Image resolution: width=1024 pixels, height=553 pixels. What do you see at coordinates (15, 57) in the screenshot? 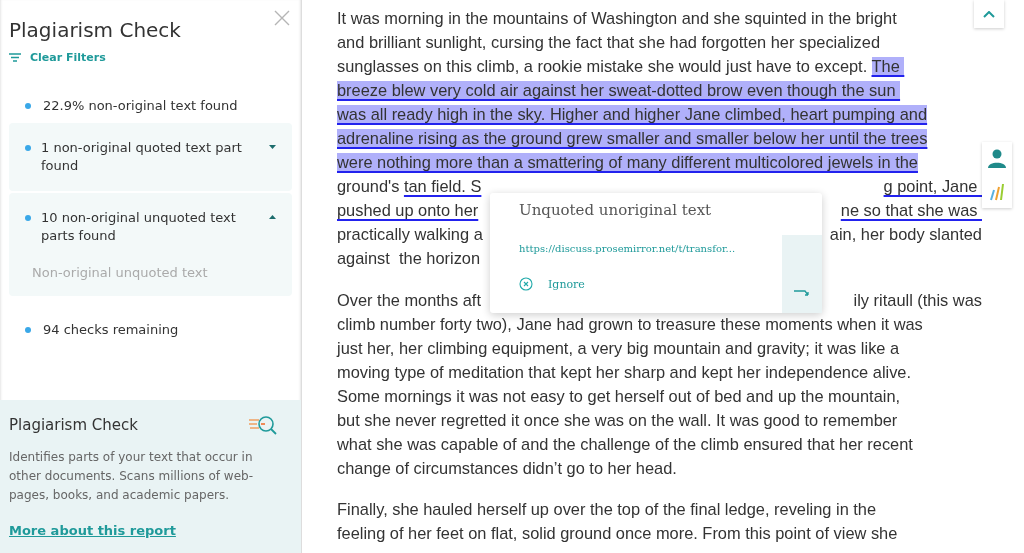
I see `filter-icon` at bounding box center [15, 57].